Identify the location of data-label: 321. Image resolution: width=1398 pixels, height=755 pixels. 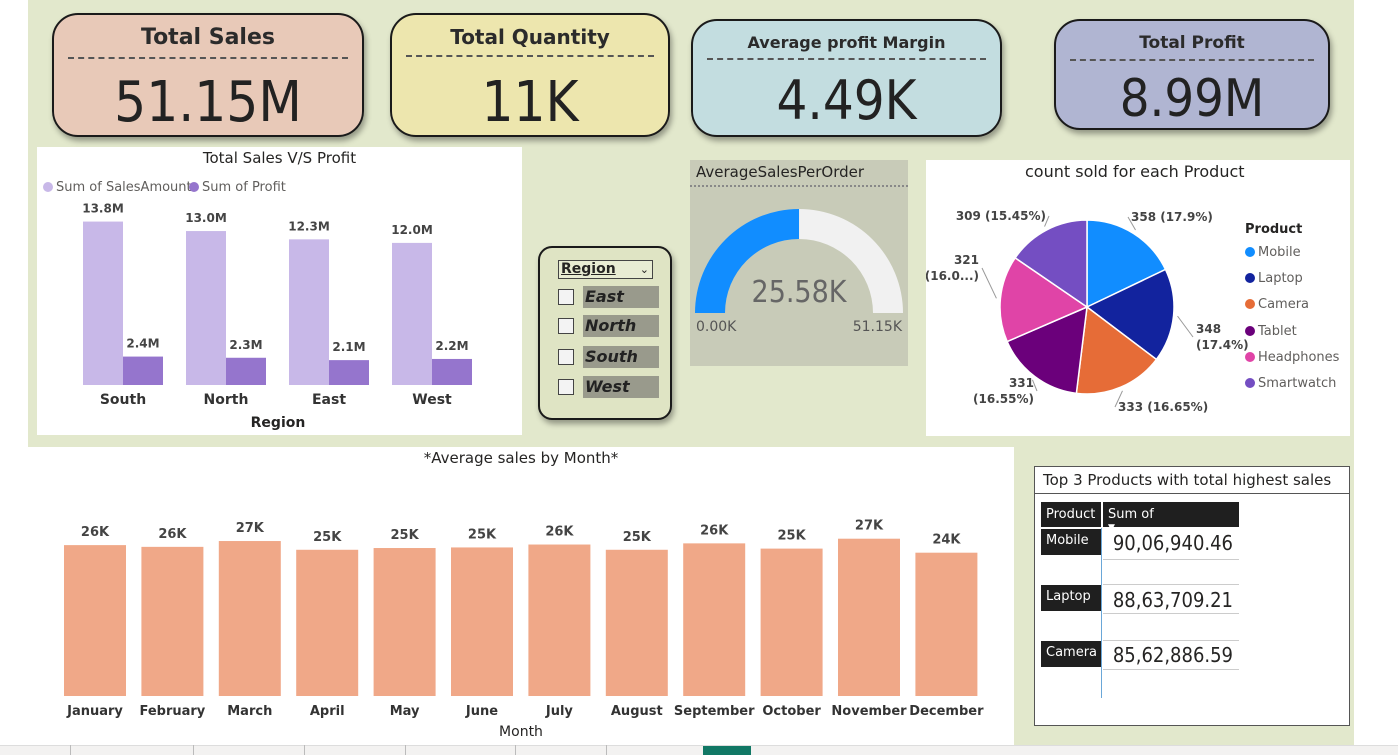
(966, 260).